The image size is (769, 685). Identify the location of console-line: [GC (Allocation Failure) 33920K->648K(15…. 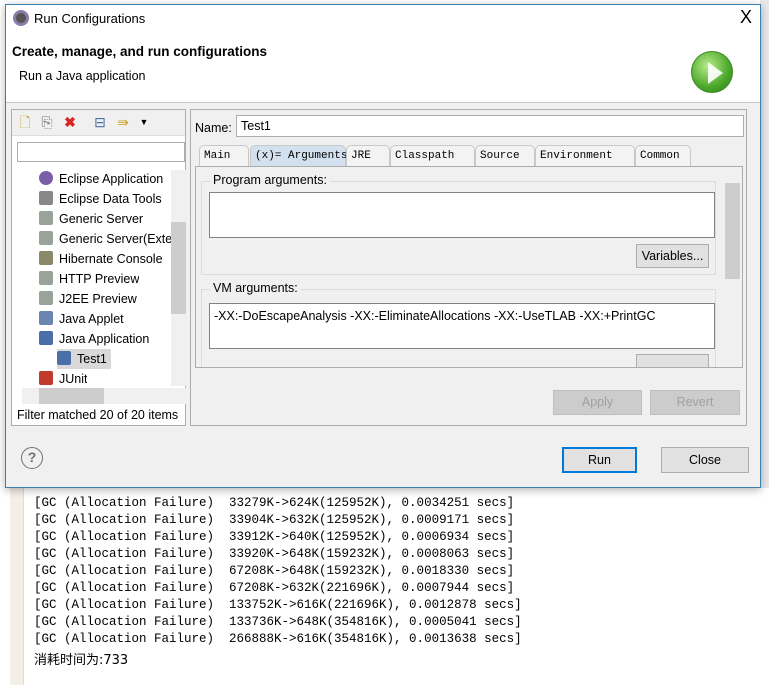
(274, 554).